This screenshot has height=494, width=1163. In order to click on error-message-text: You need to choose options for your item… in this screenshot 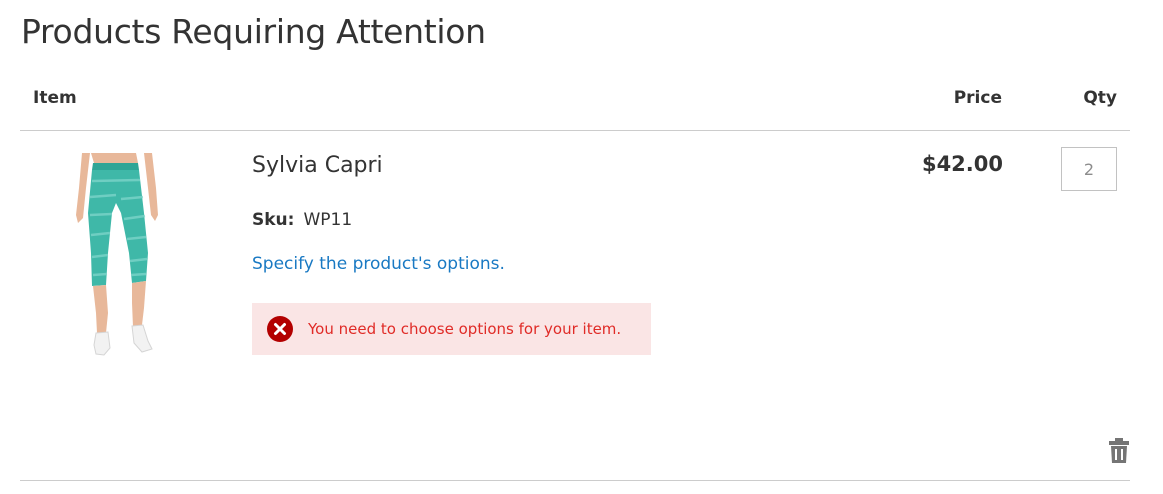, I will do `click(465, 329)`.